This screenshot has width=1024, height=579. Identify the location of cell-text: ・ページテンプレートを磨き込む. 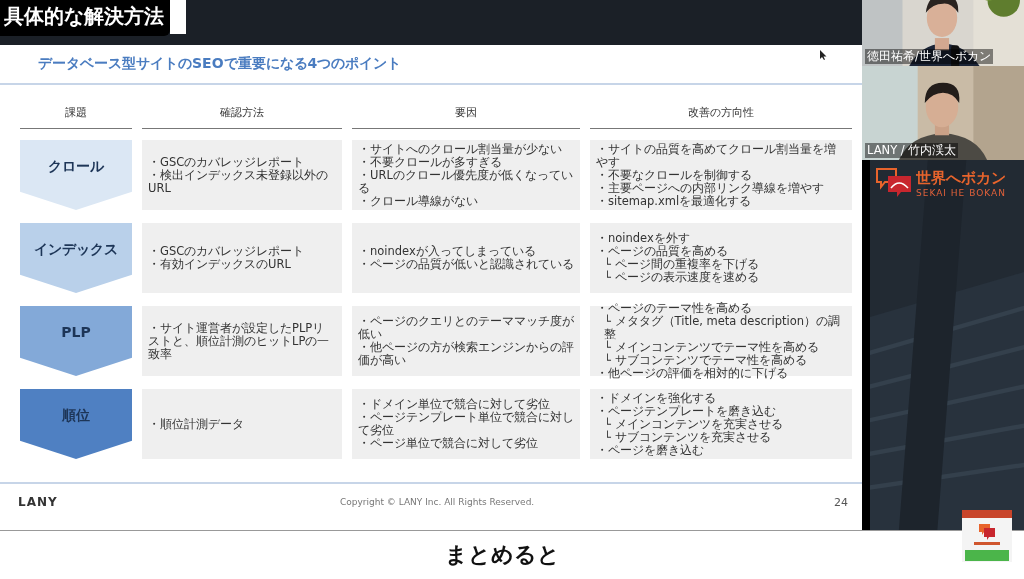
(686, 411).